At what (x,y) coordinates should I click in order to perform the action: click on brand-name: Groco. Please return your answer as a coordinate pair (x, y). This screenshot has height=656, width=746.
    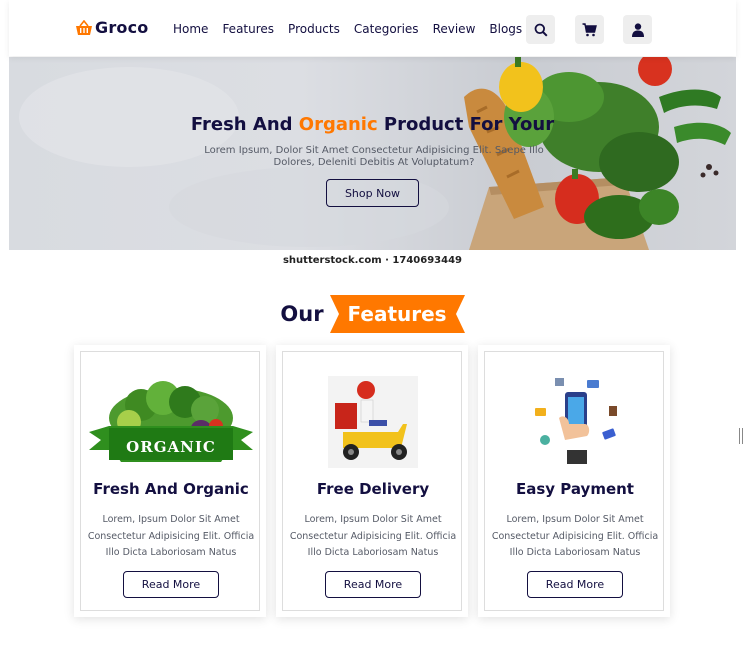
    Looking at the image, I should click on (122, 27).